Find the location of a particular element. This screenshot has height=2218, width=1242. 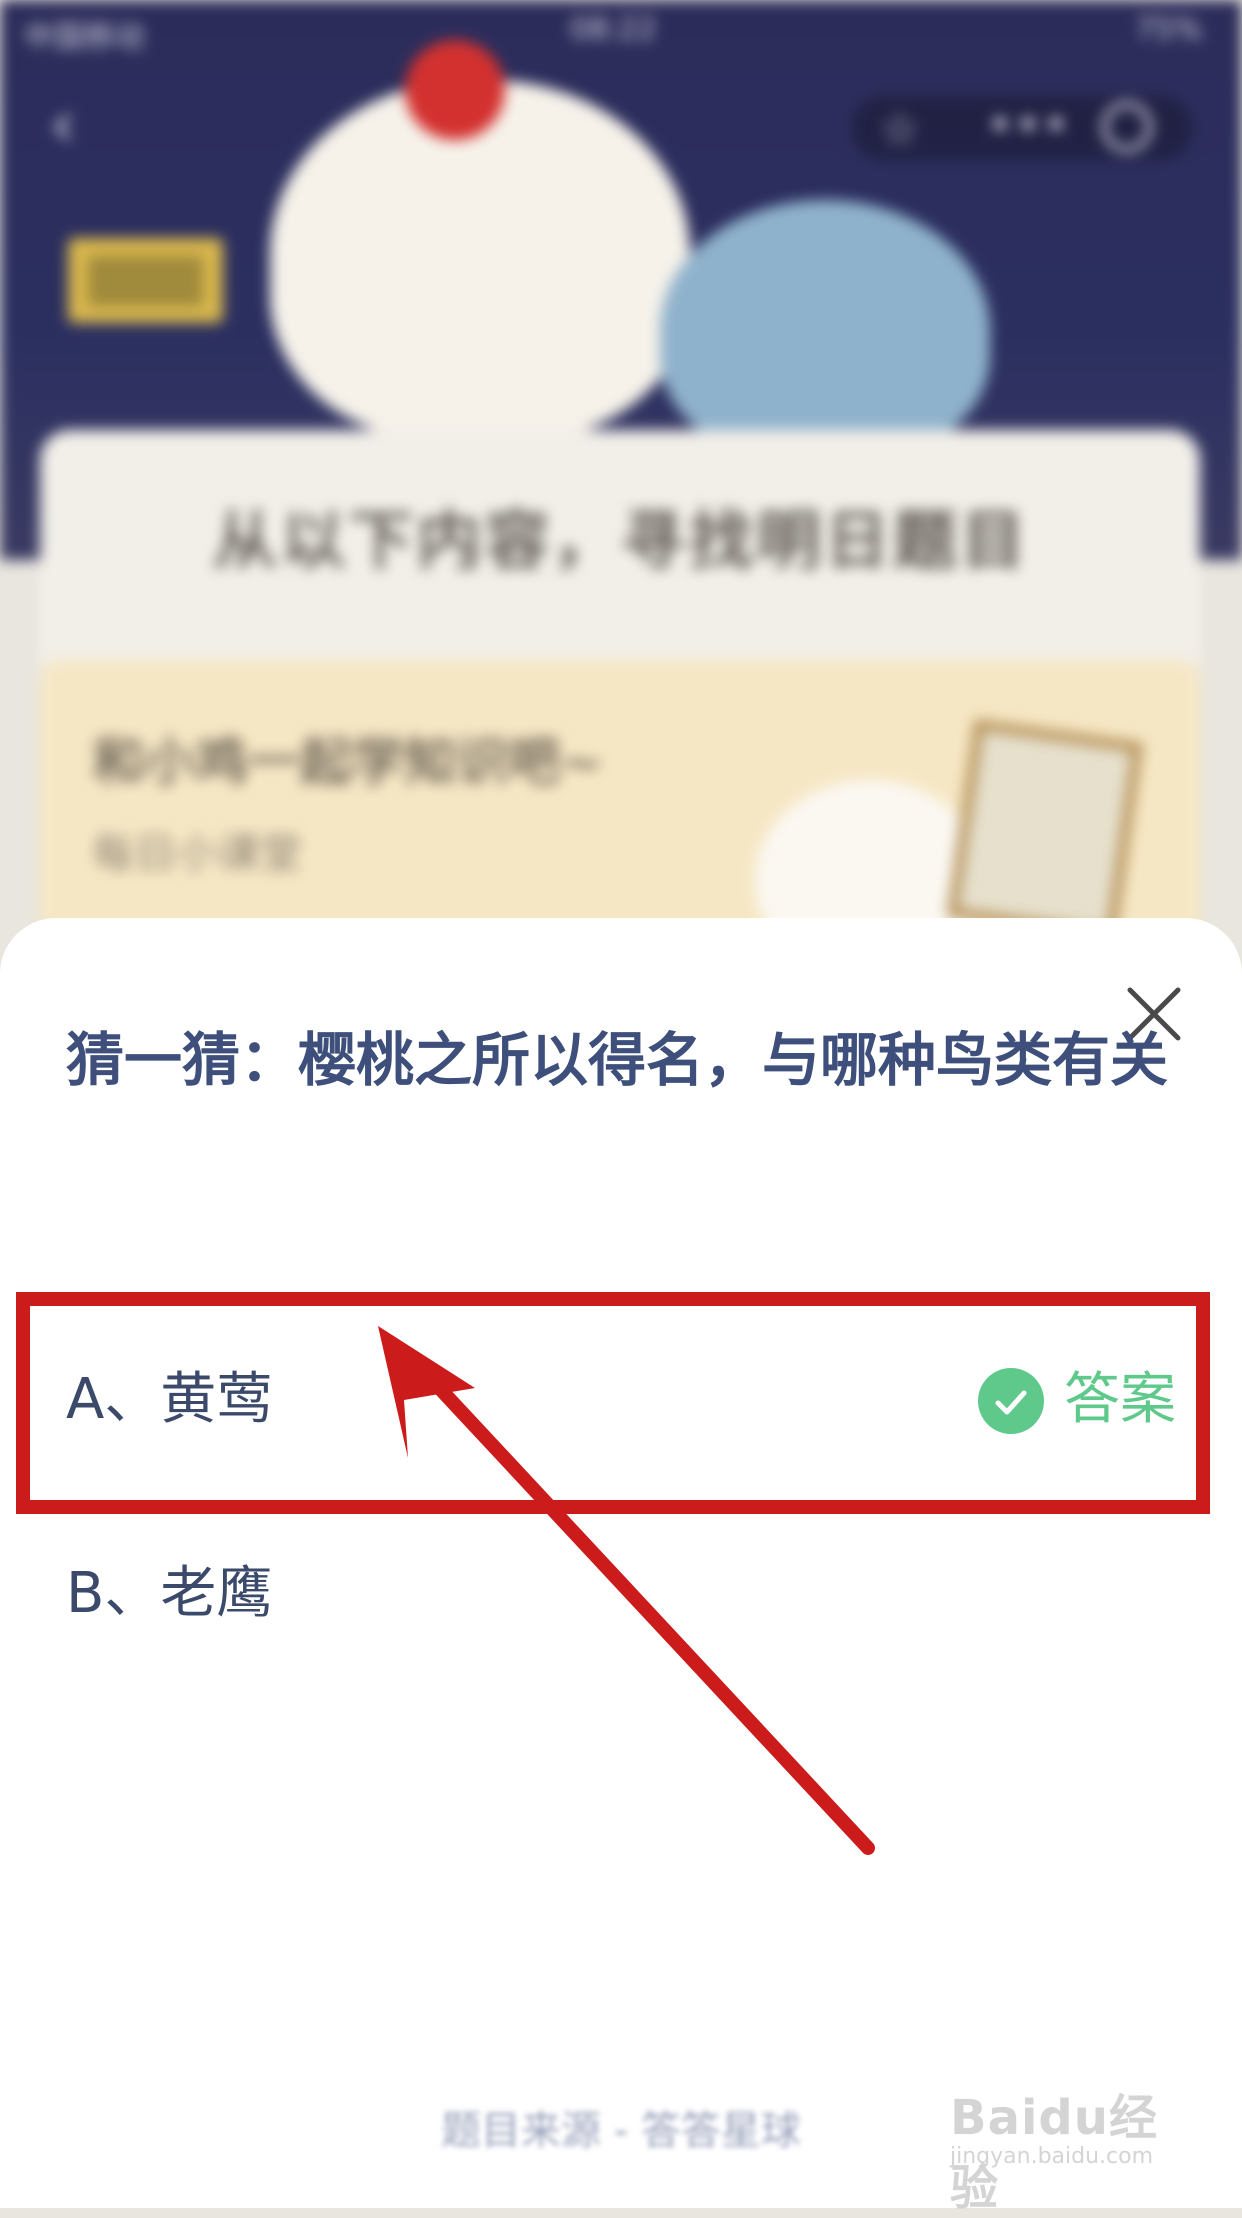

clock: 08:22 is located at coordinates (613, 29).